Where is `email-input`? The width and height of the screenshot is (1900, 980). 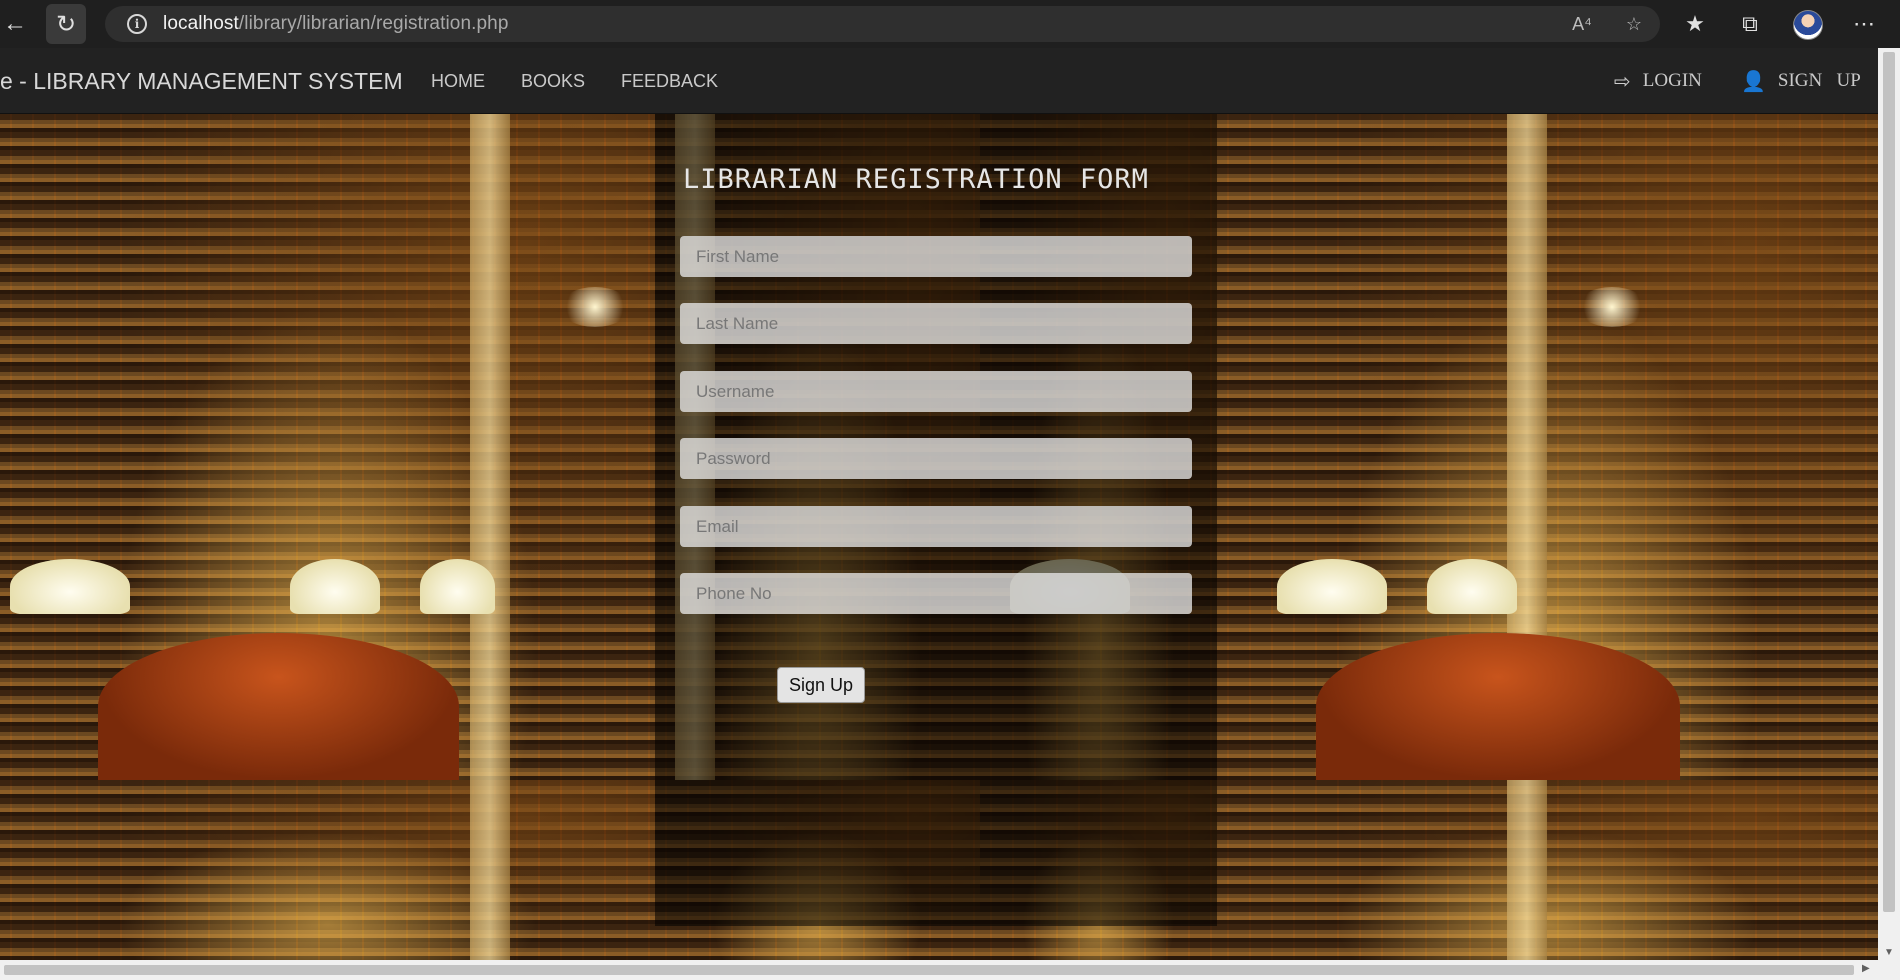
email-input is located at coordinates (936, 526).